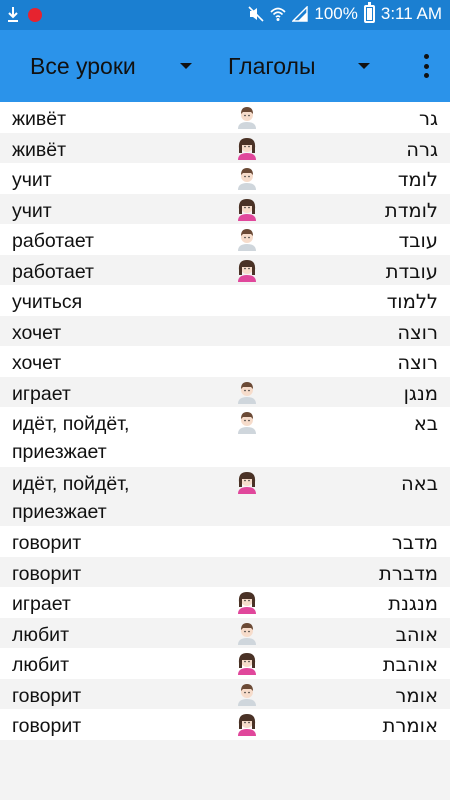  What do you see at coordinates (225, 15) in the screenshot?
I see `status-bar: 100% 3:11 AM` at bounding box center [225, 15].